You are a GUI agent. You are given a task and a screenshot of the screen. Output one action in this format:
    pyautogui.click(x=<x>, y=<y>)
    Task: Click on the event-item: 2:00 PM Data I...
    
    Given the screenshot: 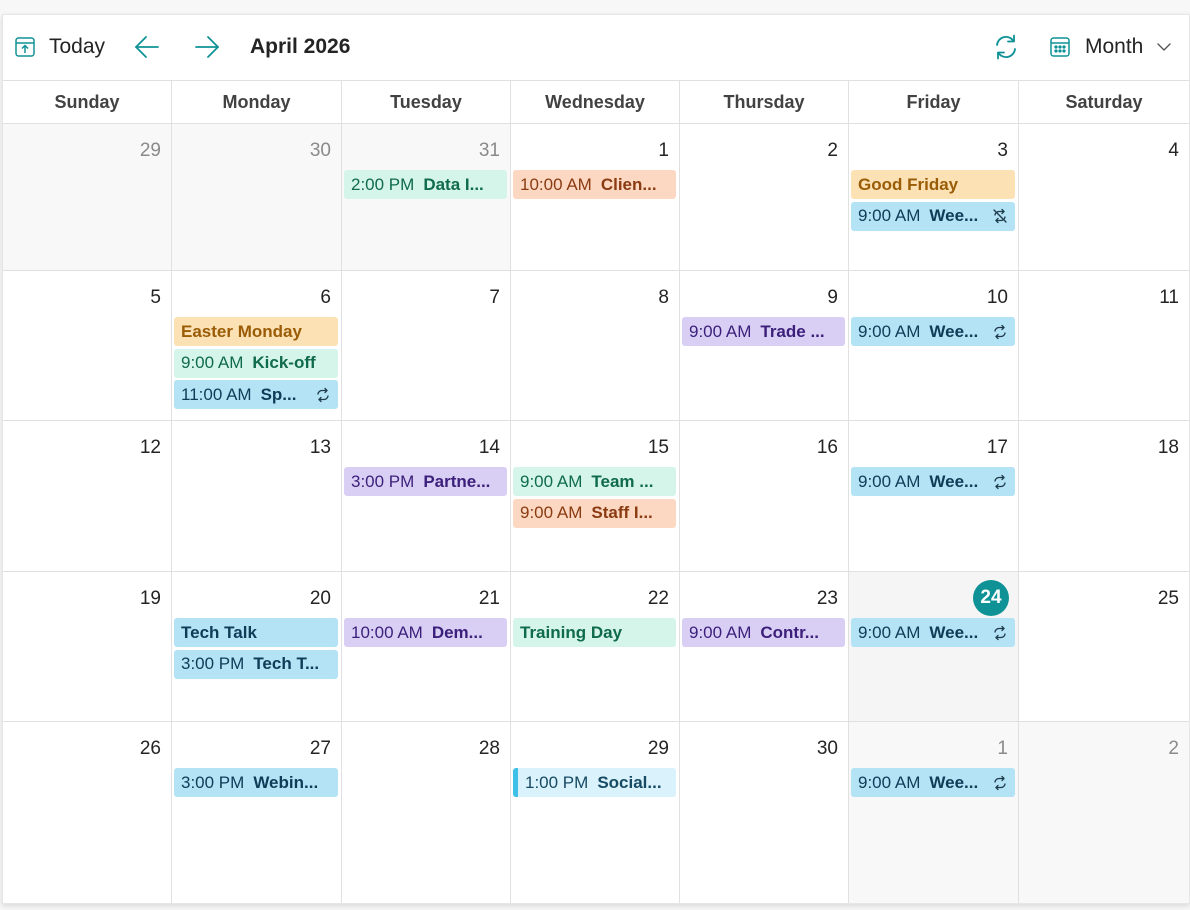 What is the action you would take?
    pyautogui.click(x=425, y=184)
    